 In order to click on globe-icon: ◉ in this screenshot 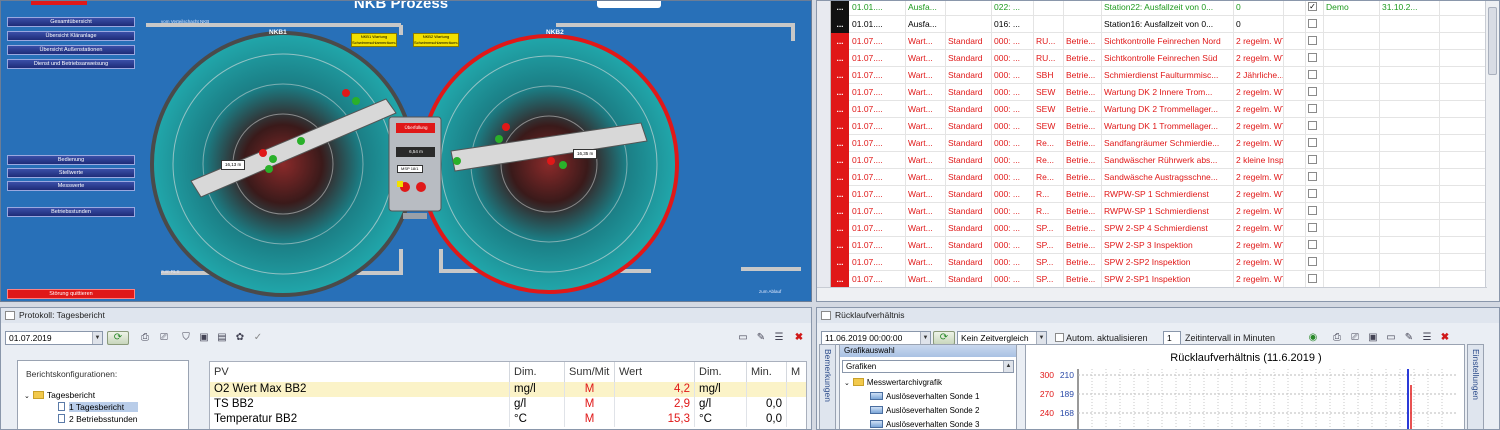, I will do `click(1313, 338)`.